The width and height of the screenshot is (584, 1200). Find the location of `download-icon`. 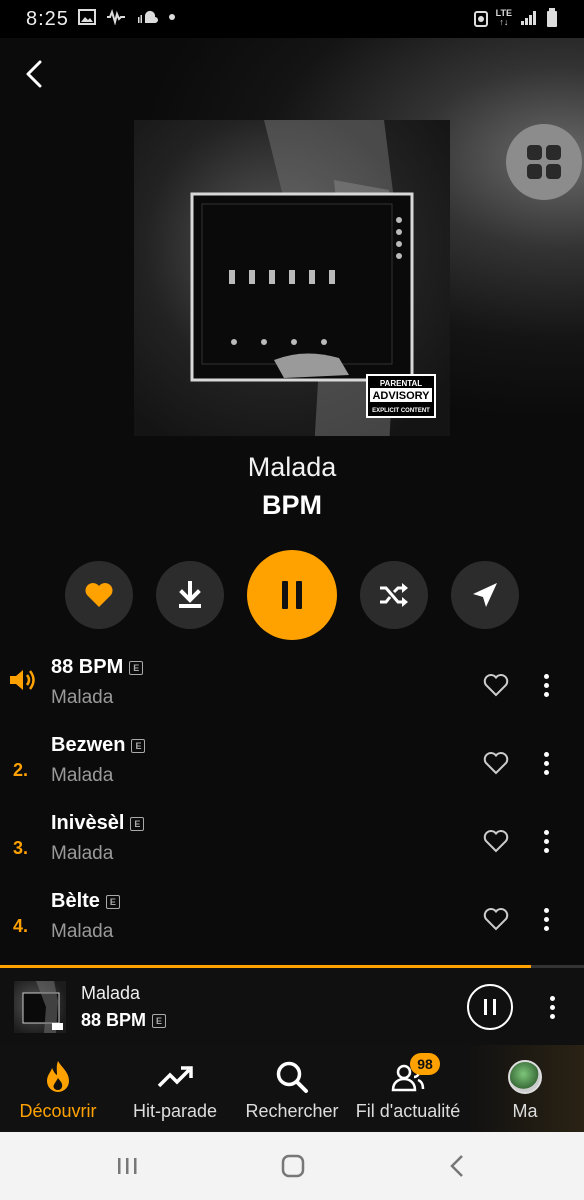

download-icon is located at coordinates (190, 594).